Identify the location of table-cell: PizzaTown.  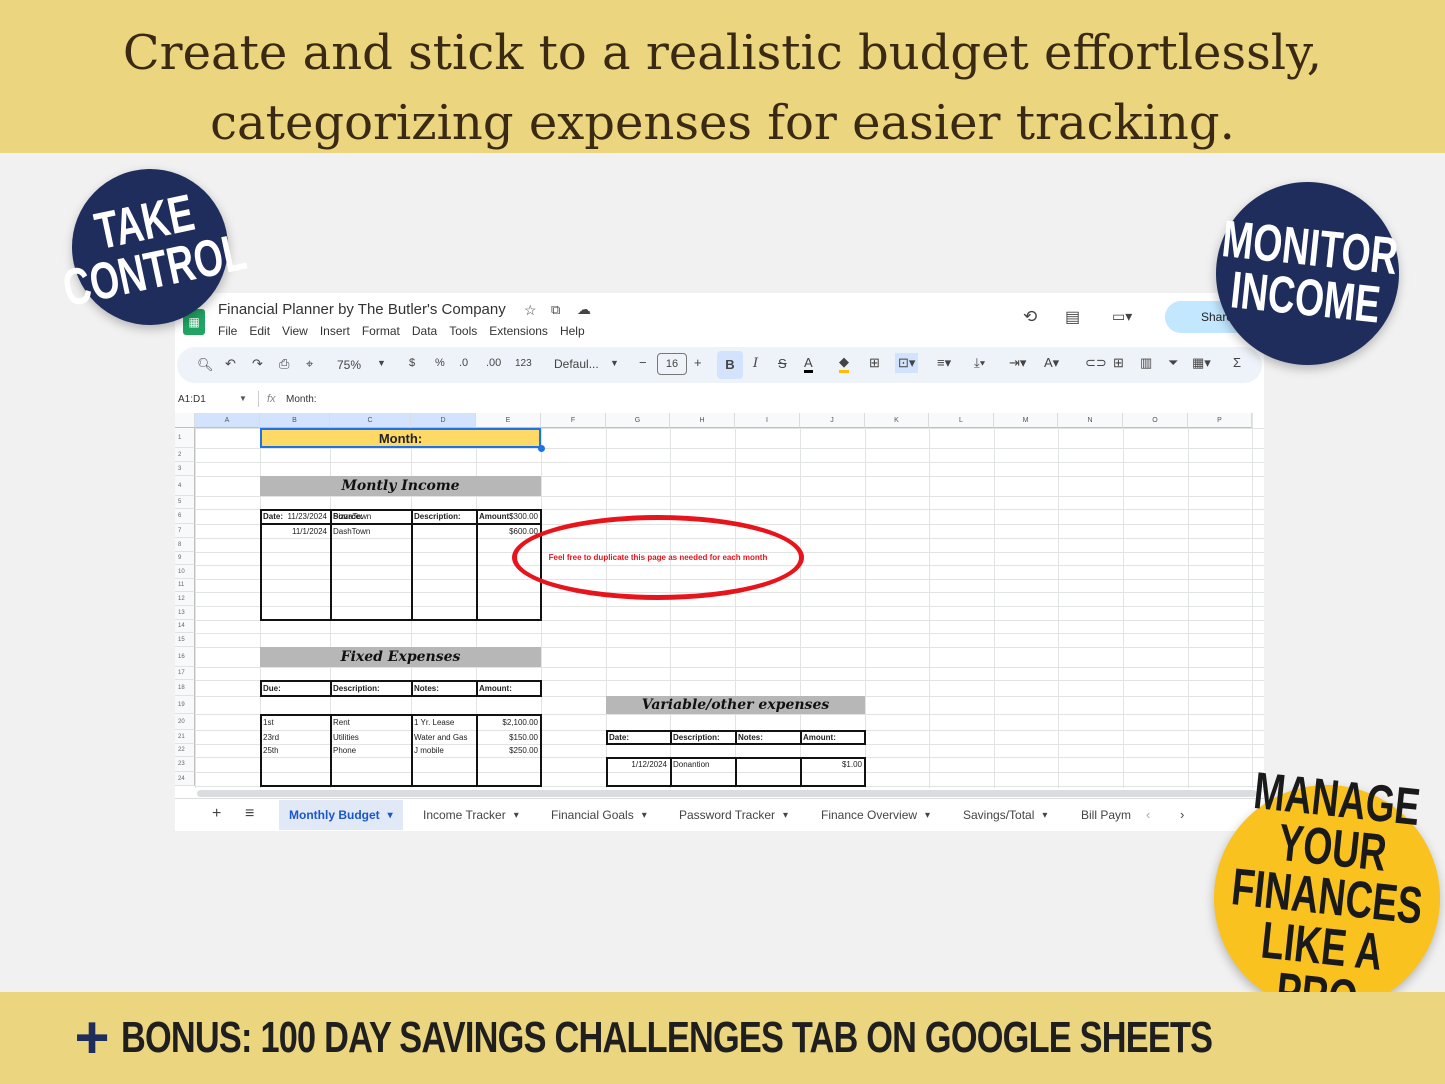
(370, 516).